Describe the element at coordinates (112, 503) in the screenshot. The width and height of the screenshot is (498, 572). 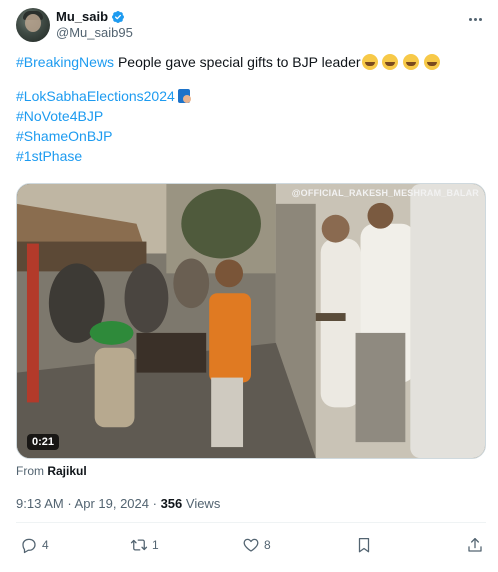
I see `tweet-date: Apr 19, 2024` at that location.